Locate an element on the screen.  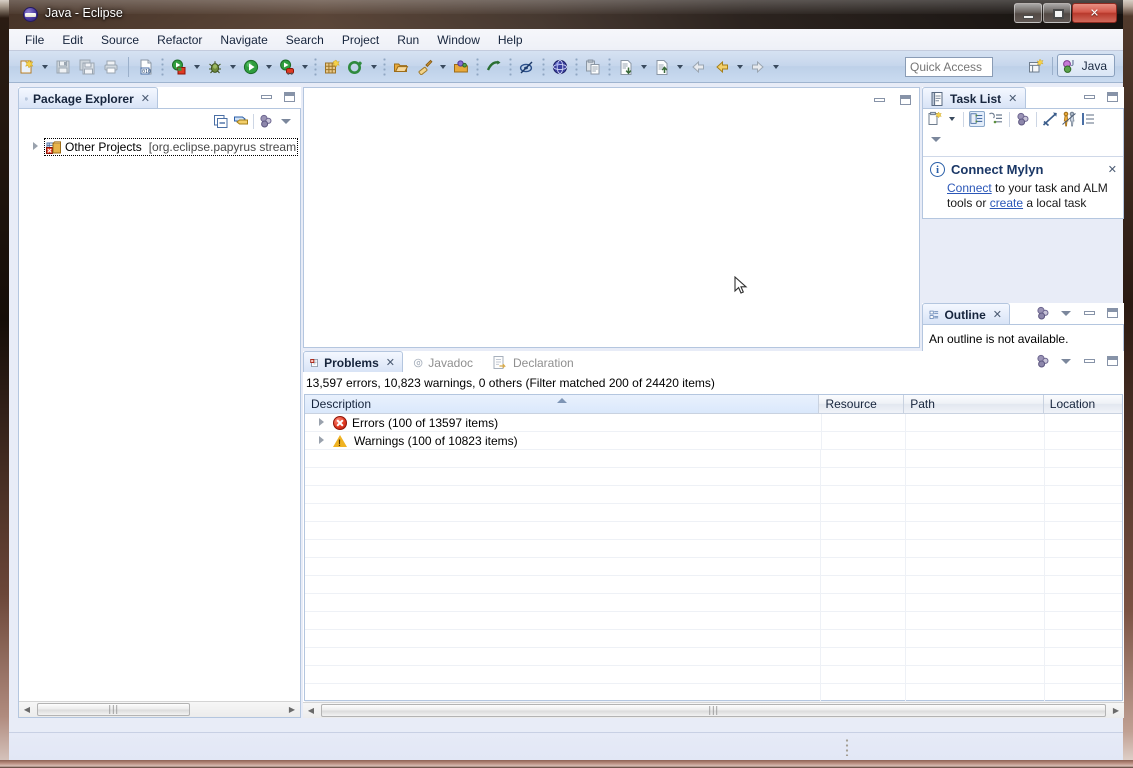
synchronize-changed-icon is located at coordinates (1069, 119).